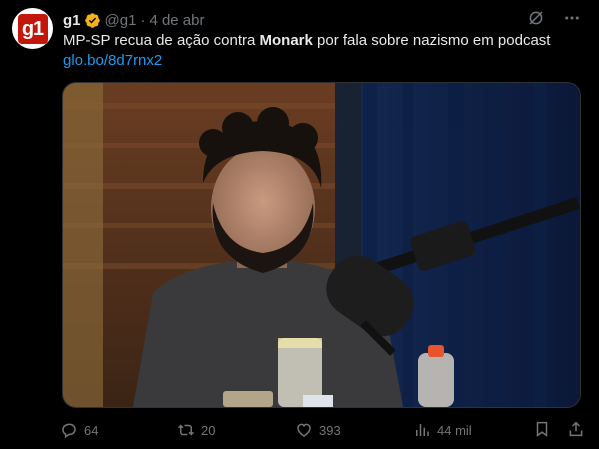 Image resolution: width=599 pixels, height=449 pixels. What do you see at coordinates (91, 430) in the screenshot?
I see `reply-count: 64` at bounding box center [91, 430].